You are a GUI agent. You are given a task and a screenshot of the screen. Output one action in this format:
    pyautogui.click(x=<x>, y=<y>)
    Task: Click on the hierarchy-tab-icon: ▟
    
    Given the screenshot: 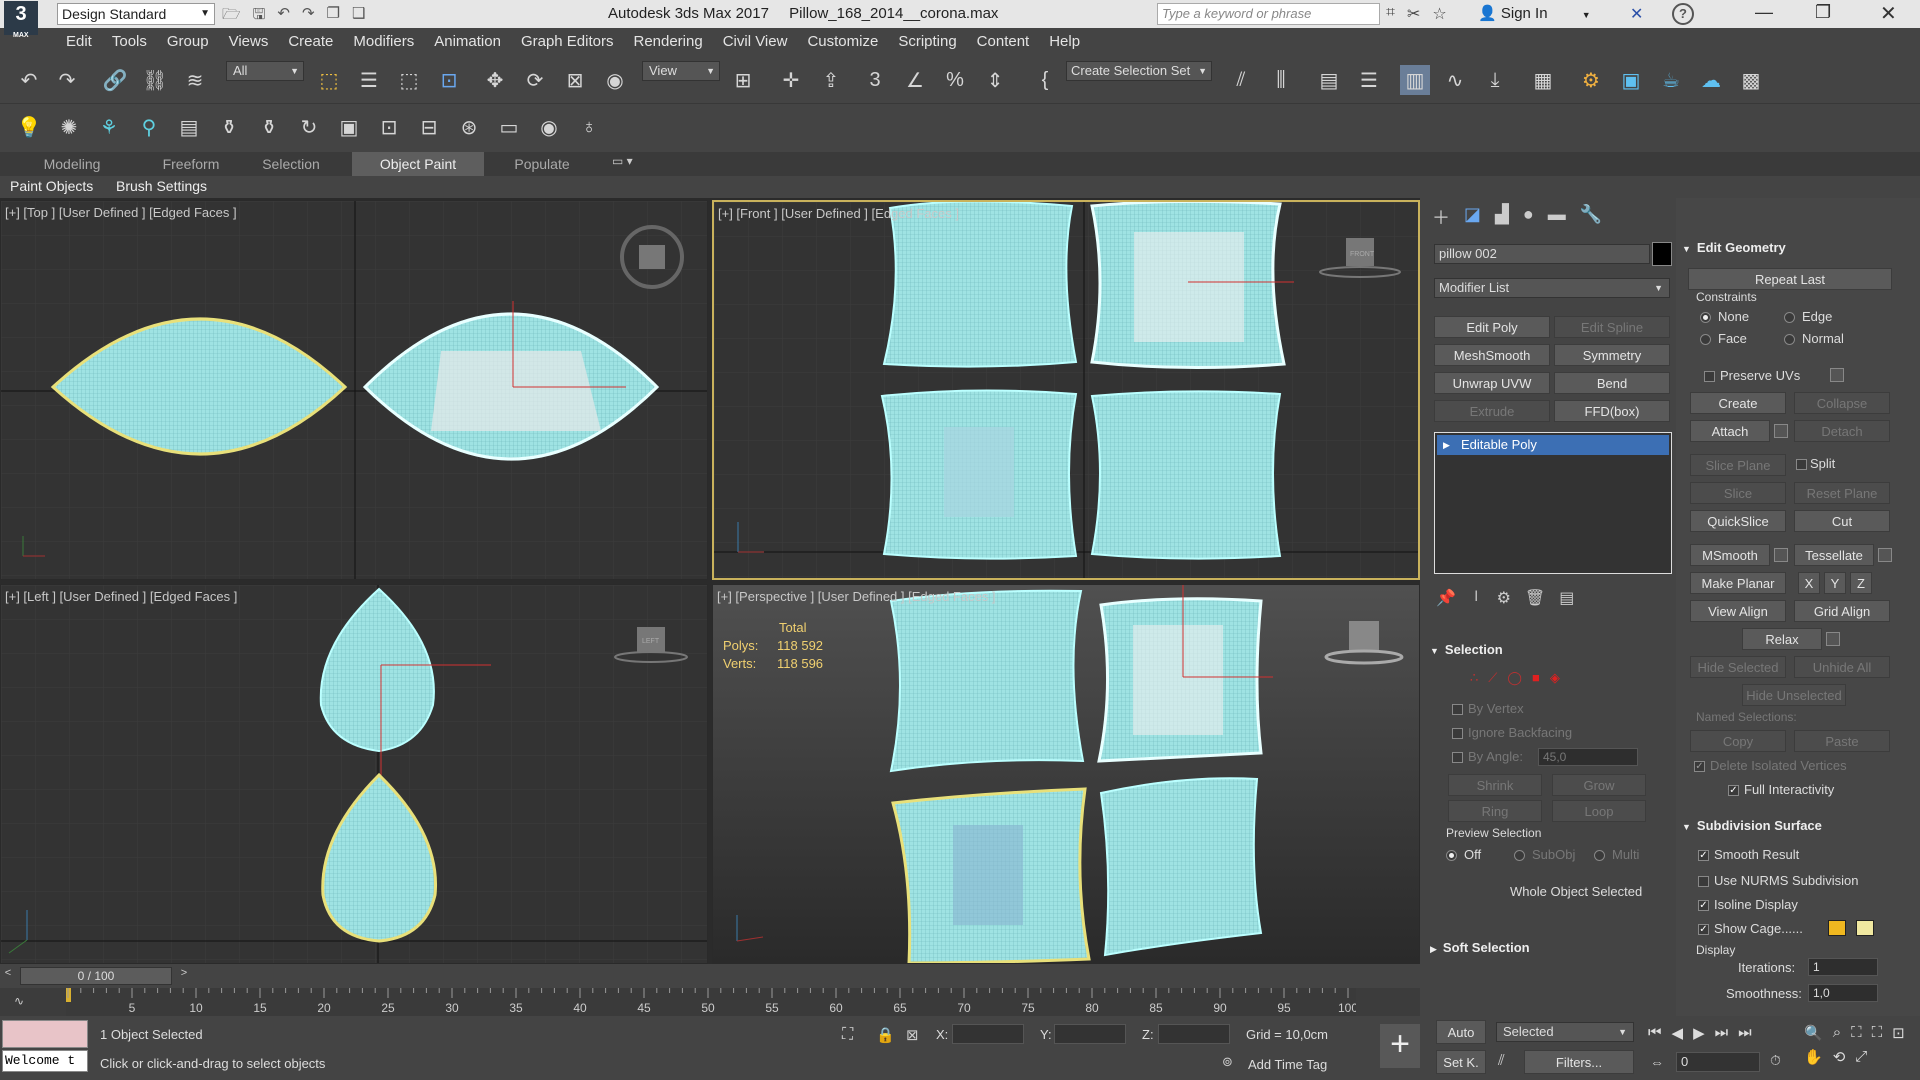 What is the action you would take?
    pyautogui.click(x=1502, y=216)
    